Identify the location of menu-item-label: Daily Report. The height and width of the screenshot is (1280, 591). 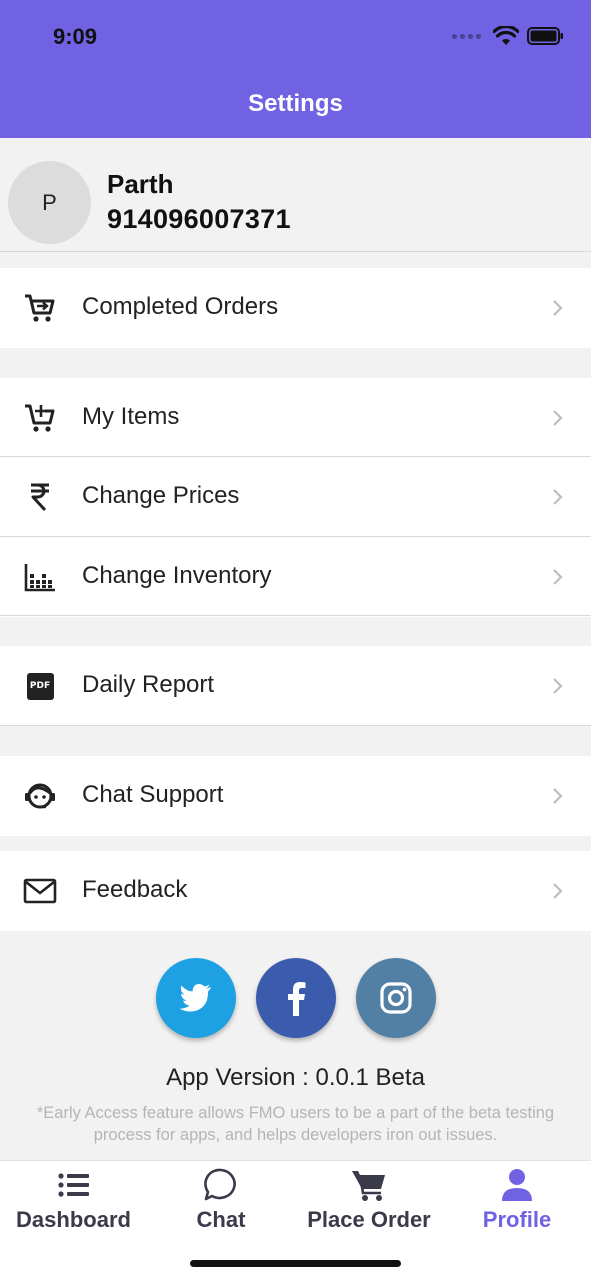
(148, 684).